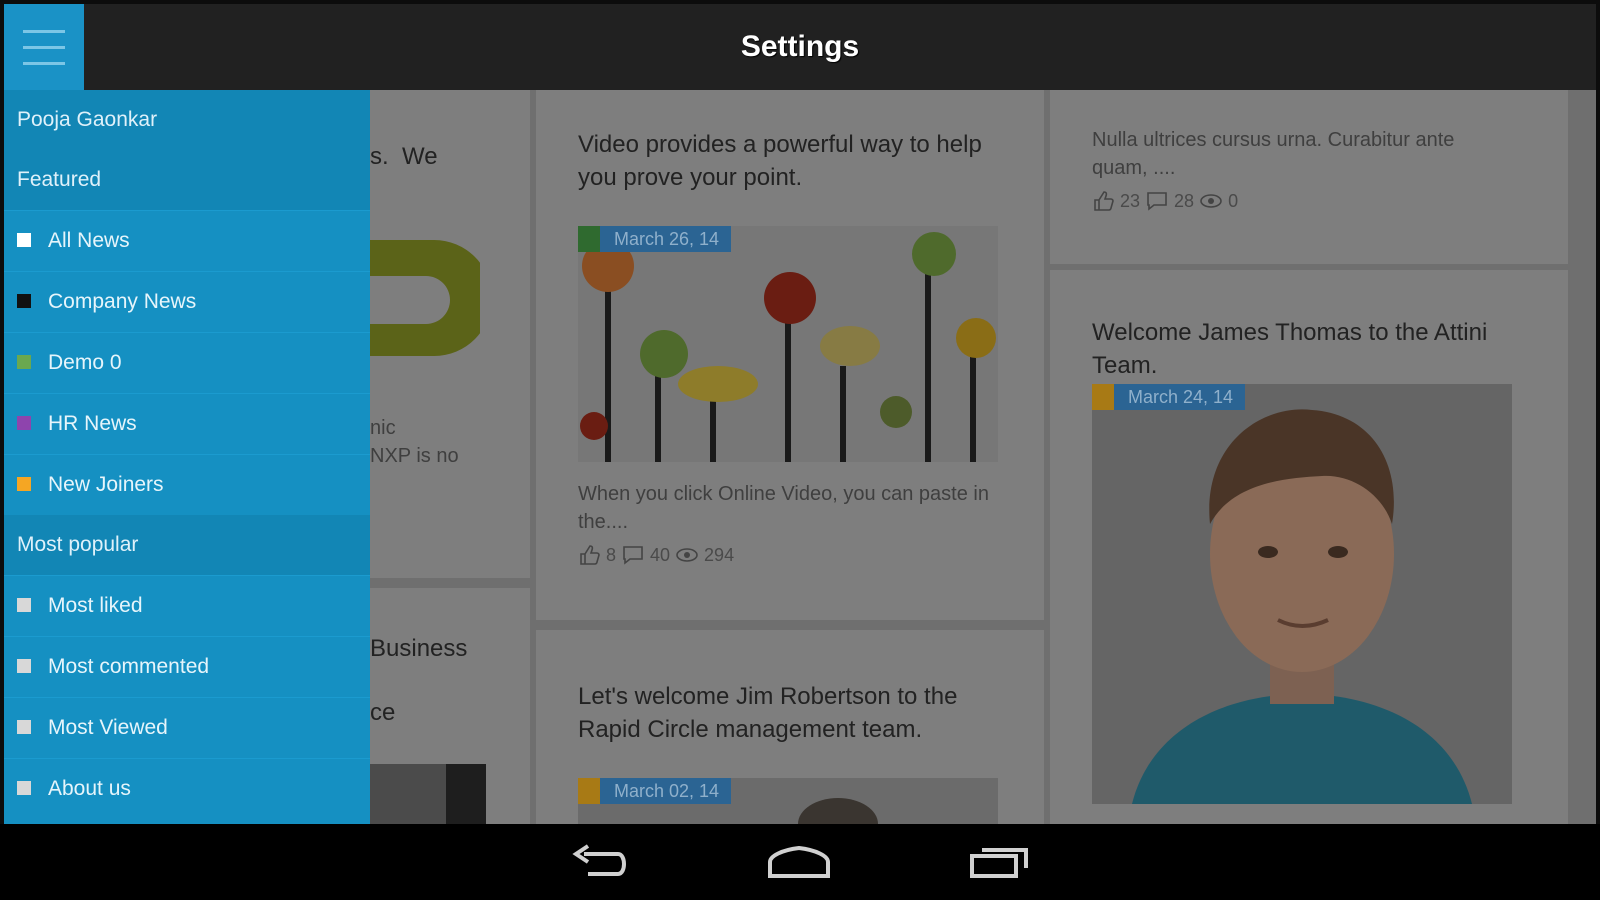 This screenshot has width=1600, height=900. What do you see at coordinates (89, 240) in the screenshot?
I see `drawer-item-label: All News` at bounding box center [89, 240].